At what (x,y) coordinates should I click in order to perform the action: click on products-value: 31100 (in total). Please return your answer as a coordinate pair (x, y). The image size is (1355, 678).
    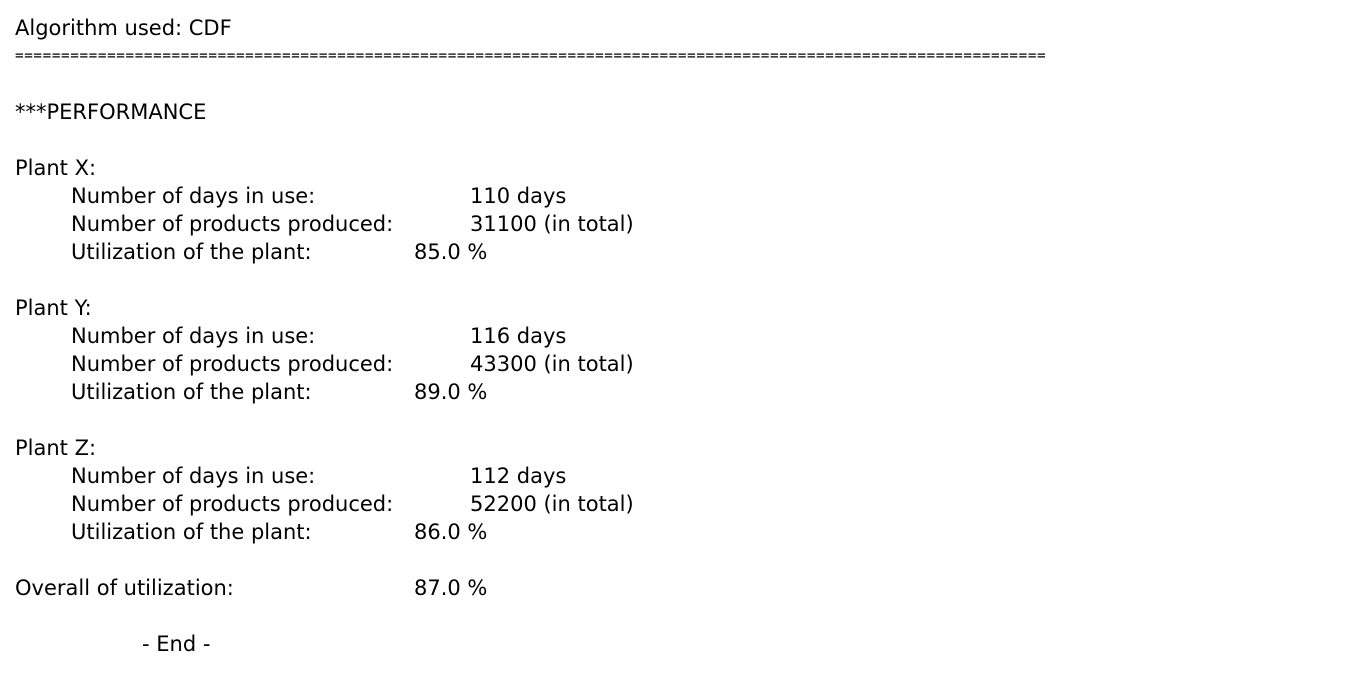
    Looking at the image, I should click on (552, 224).